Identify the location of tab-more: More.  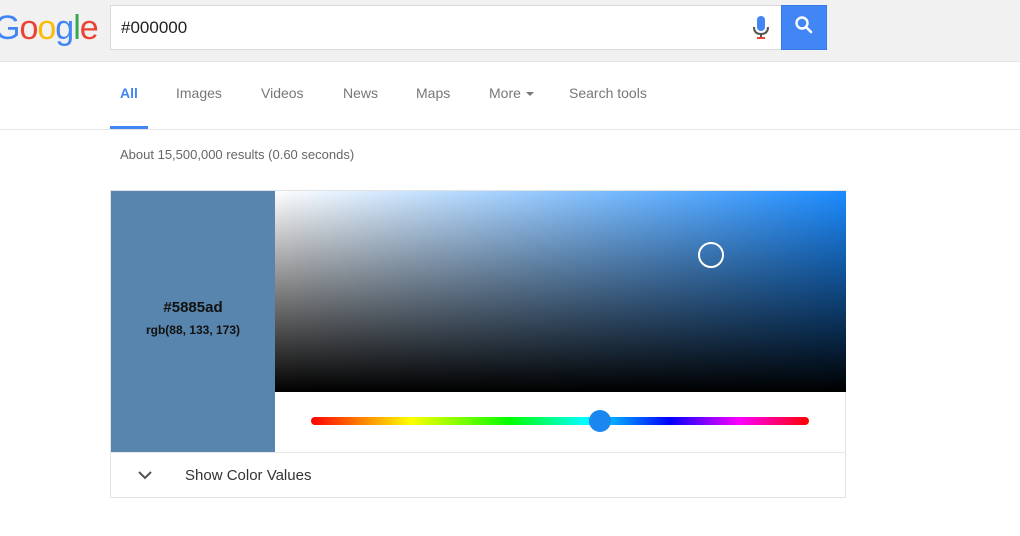
(511, 93).